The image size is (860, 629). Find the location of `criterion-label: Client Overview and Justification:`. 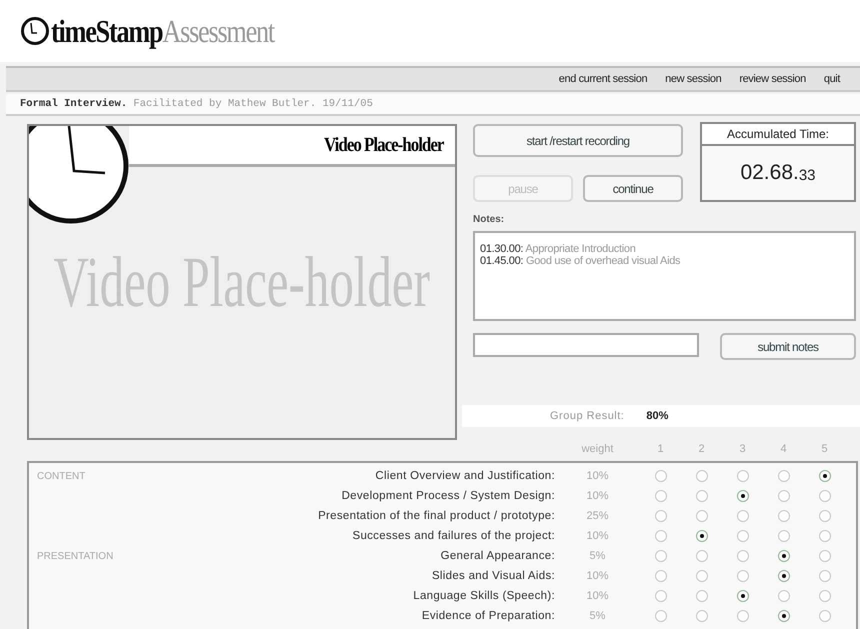

criterion-label: Client Overview and Justification: is located at coordinates (464, 476).